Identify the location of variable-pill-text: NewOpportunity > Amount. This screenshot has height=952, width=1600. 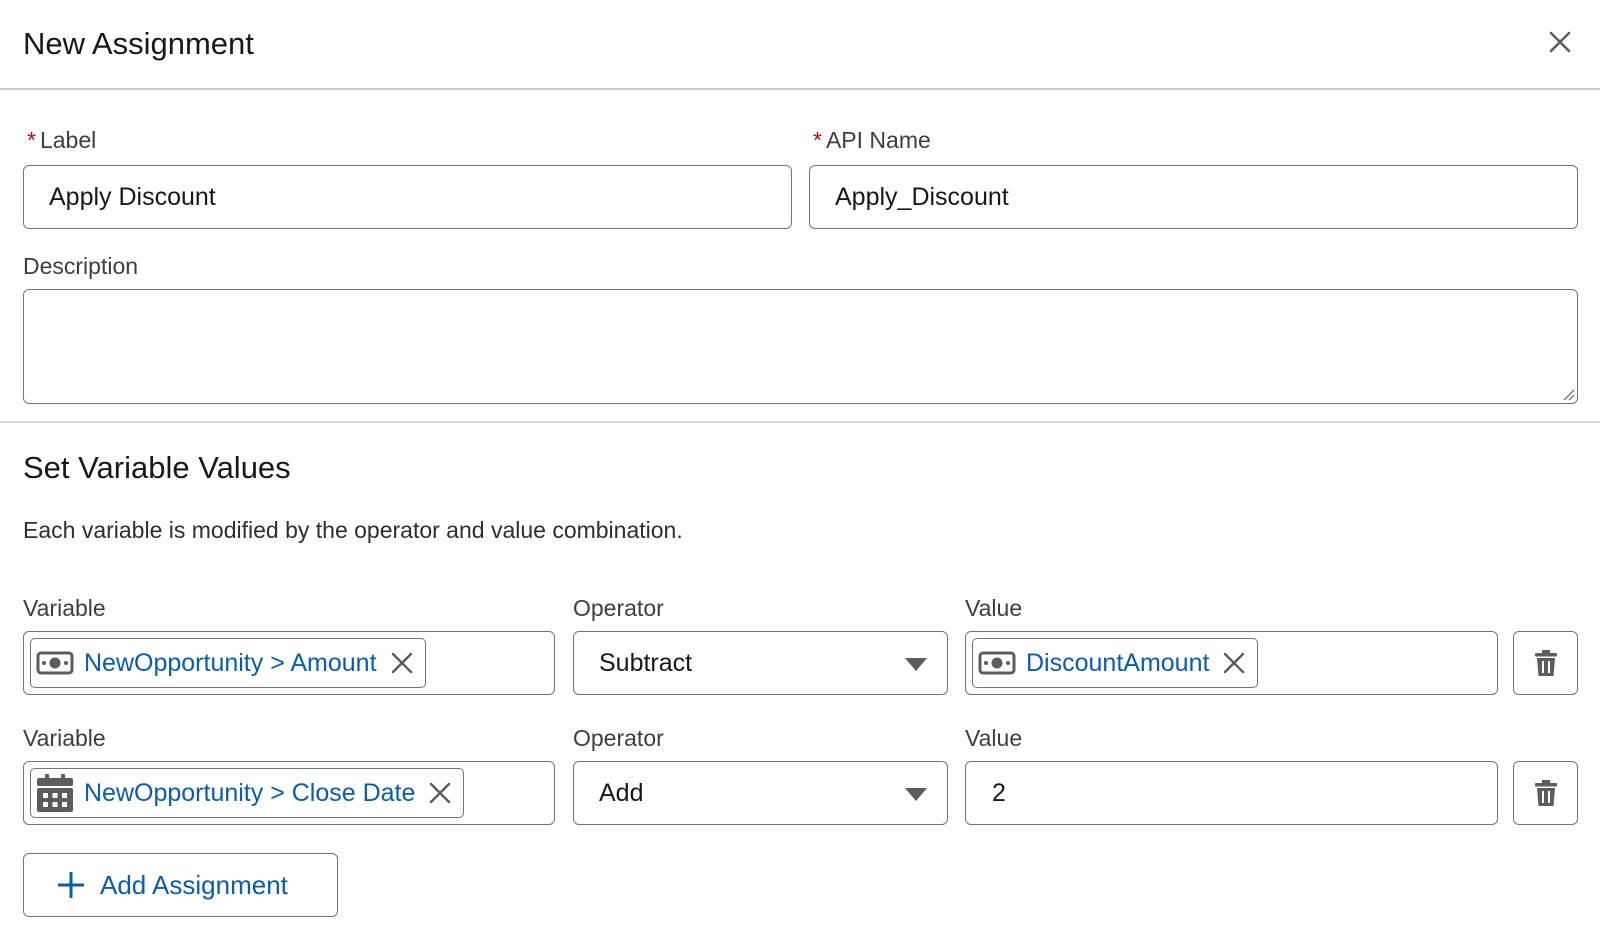
(230, 662).